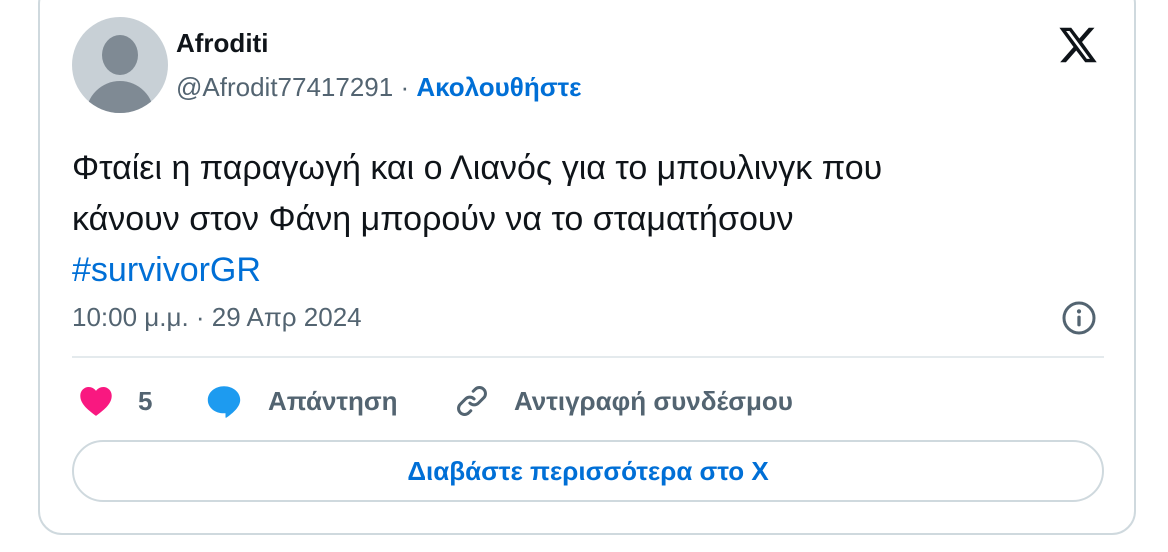 The image size is (1168, 552). I want to click on heart-icon, so click(96, 401).